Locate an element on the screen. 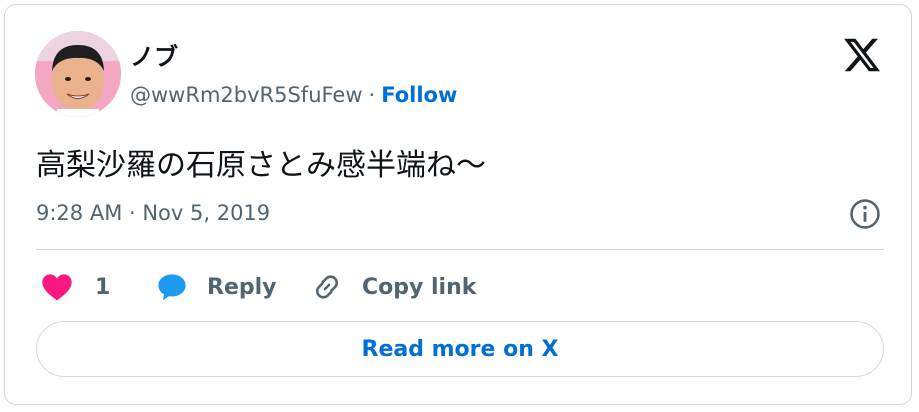  tweet-timestamp: 9:28 AM · Nov 5, 2019 is located at coordinates (153, 213).